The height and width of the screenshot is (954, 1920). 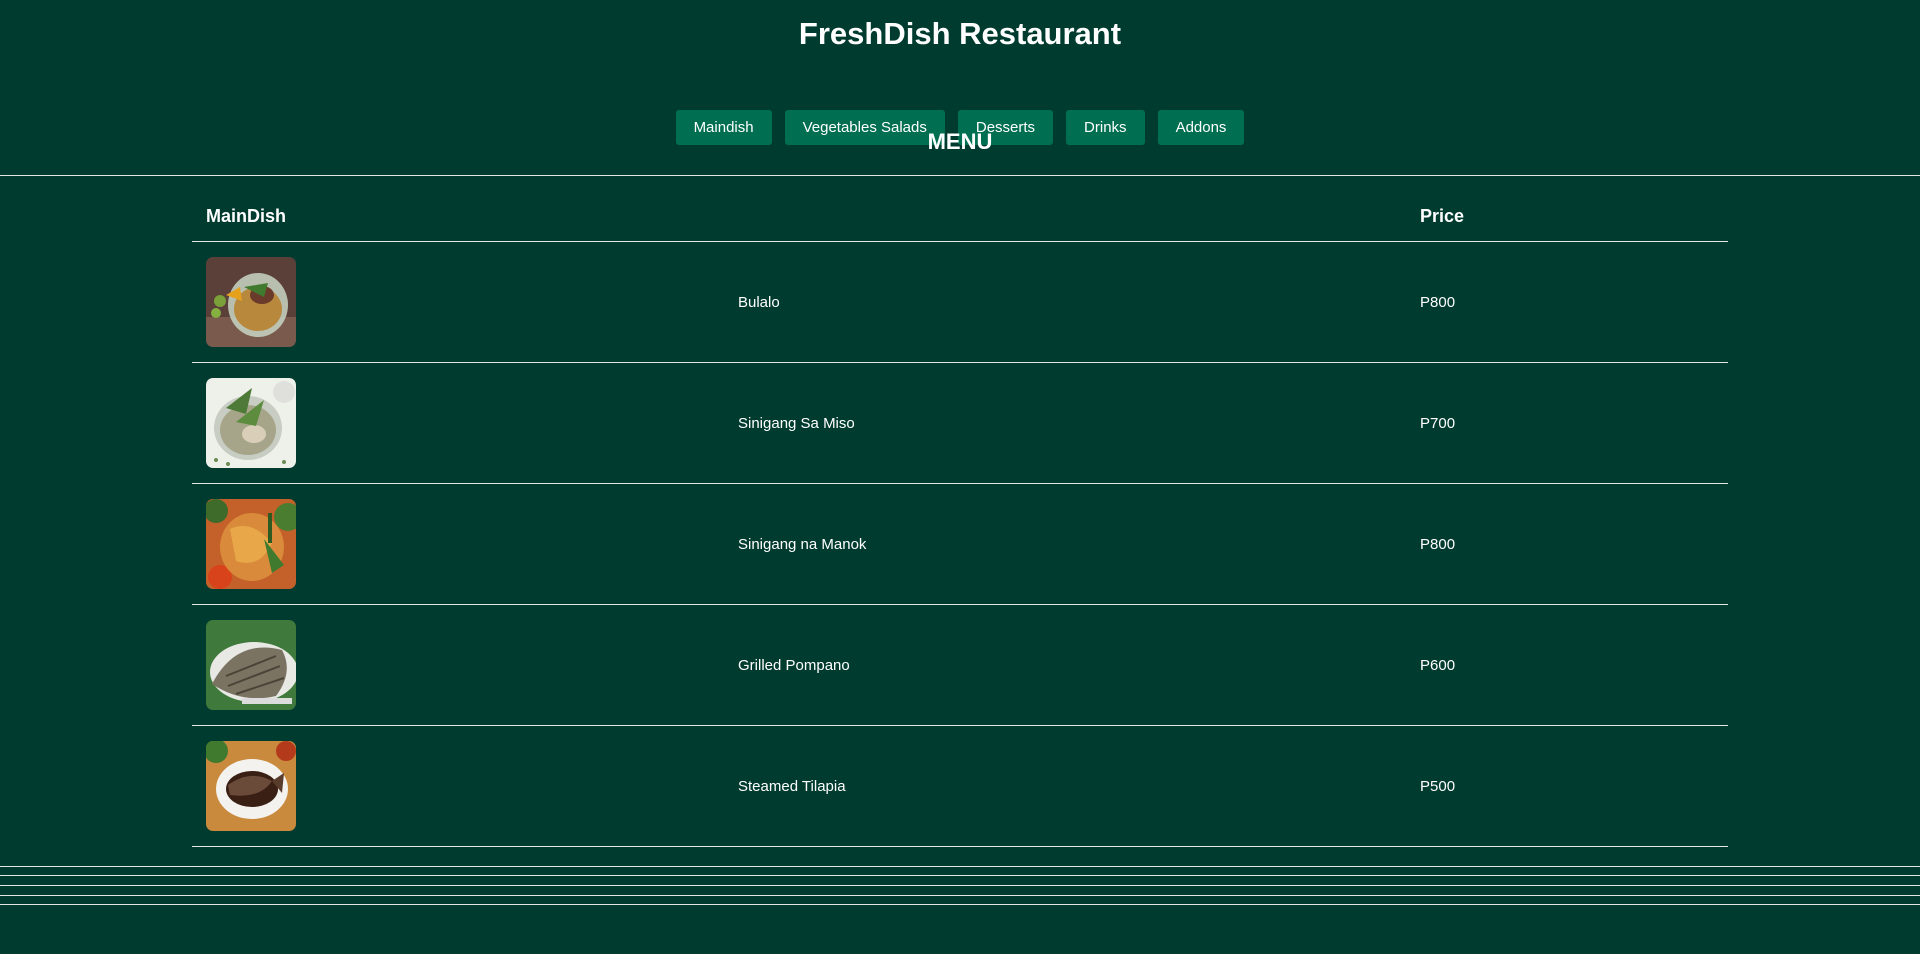 What do you see at coordinates (960, 141) in the screenshot?
I see `menu-heading: MENU` at bounding box center [960, 141].